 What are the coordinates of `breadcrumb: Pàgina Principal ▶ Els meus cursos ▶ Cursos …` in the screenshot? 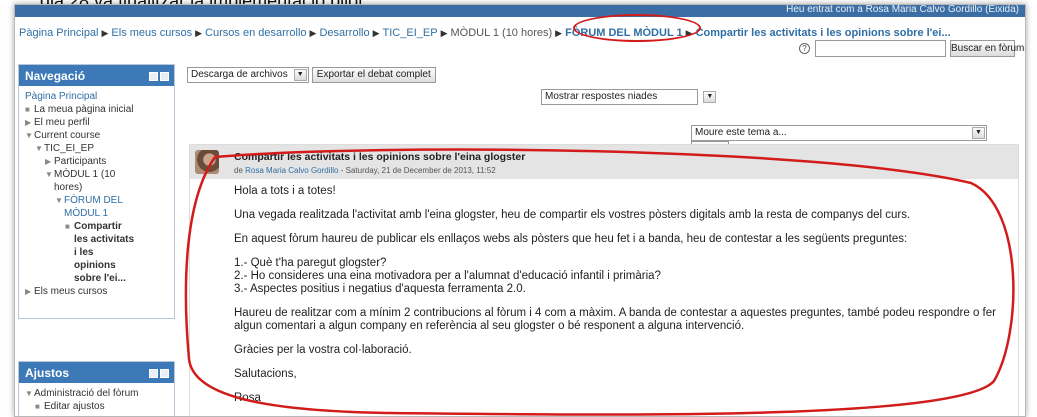 It's located at (485, 33).